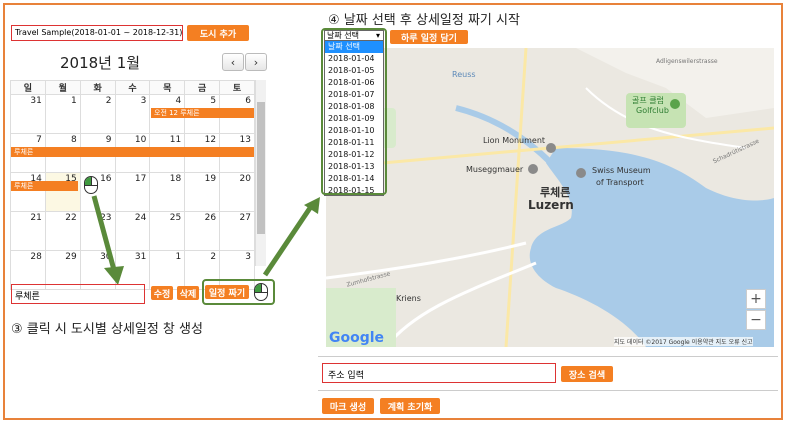 The image size is (786, 424). Describe the element at coordinates (188, 293) in the screenshot. I see `delete-button: 삭제` at that location.